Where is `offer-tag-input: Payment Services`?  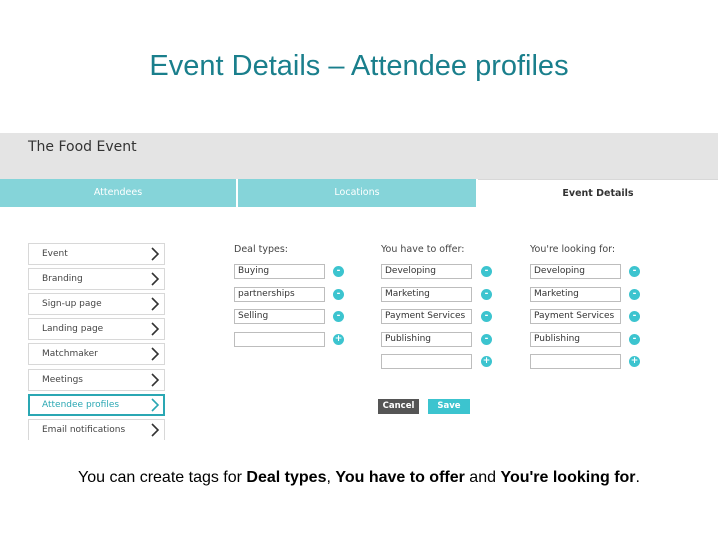
offer-tag-input: Payment Services is located at coordinates (426, 316).